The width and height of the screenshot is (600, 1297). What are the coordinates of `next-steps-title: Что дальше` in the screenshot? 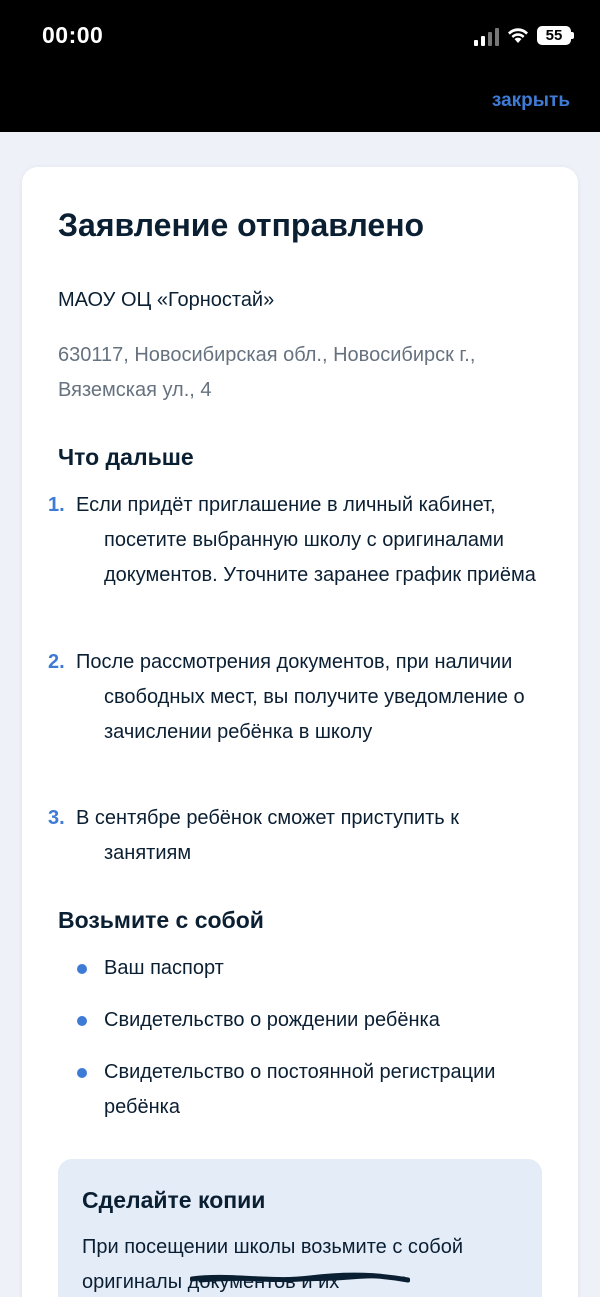 It's located at (126, 457).